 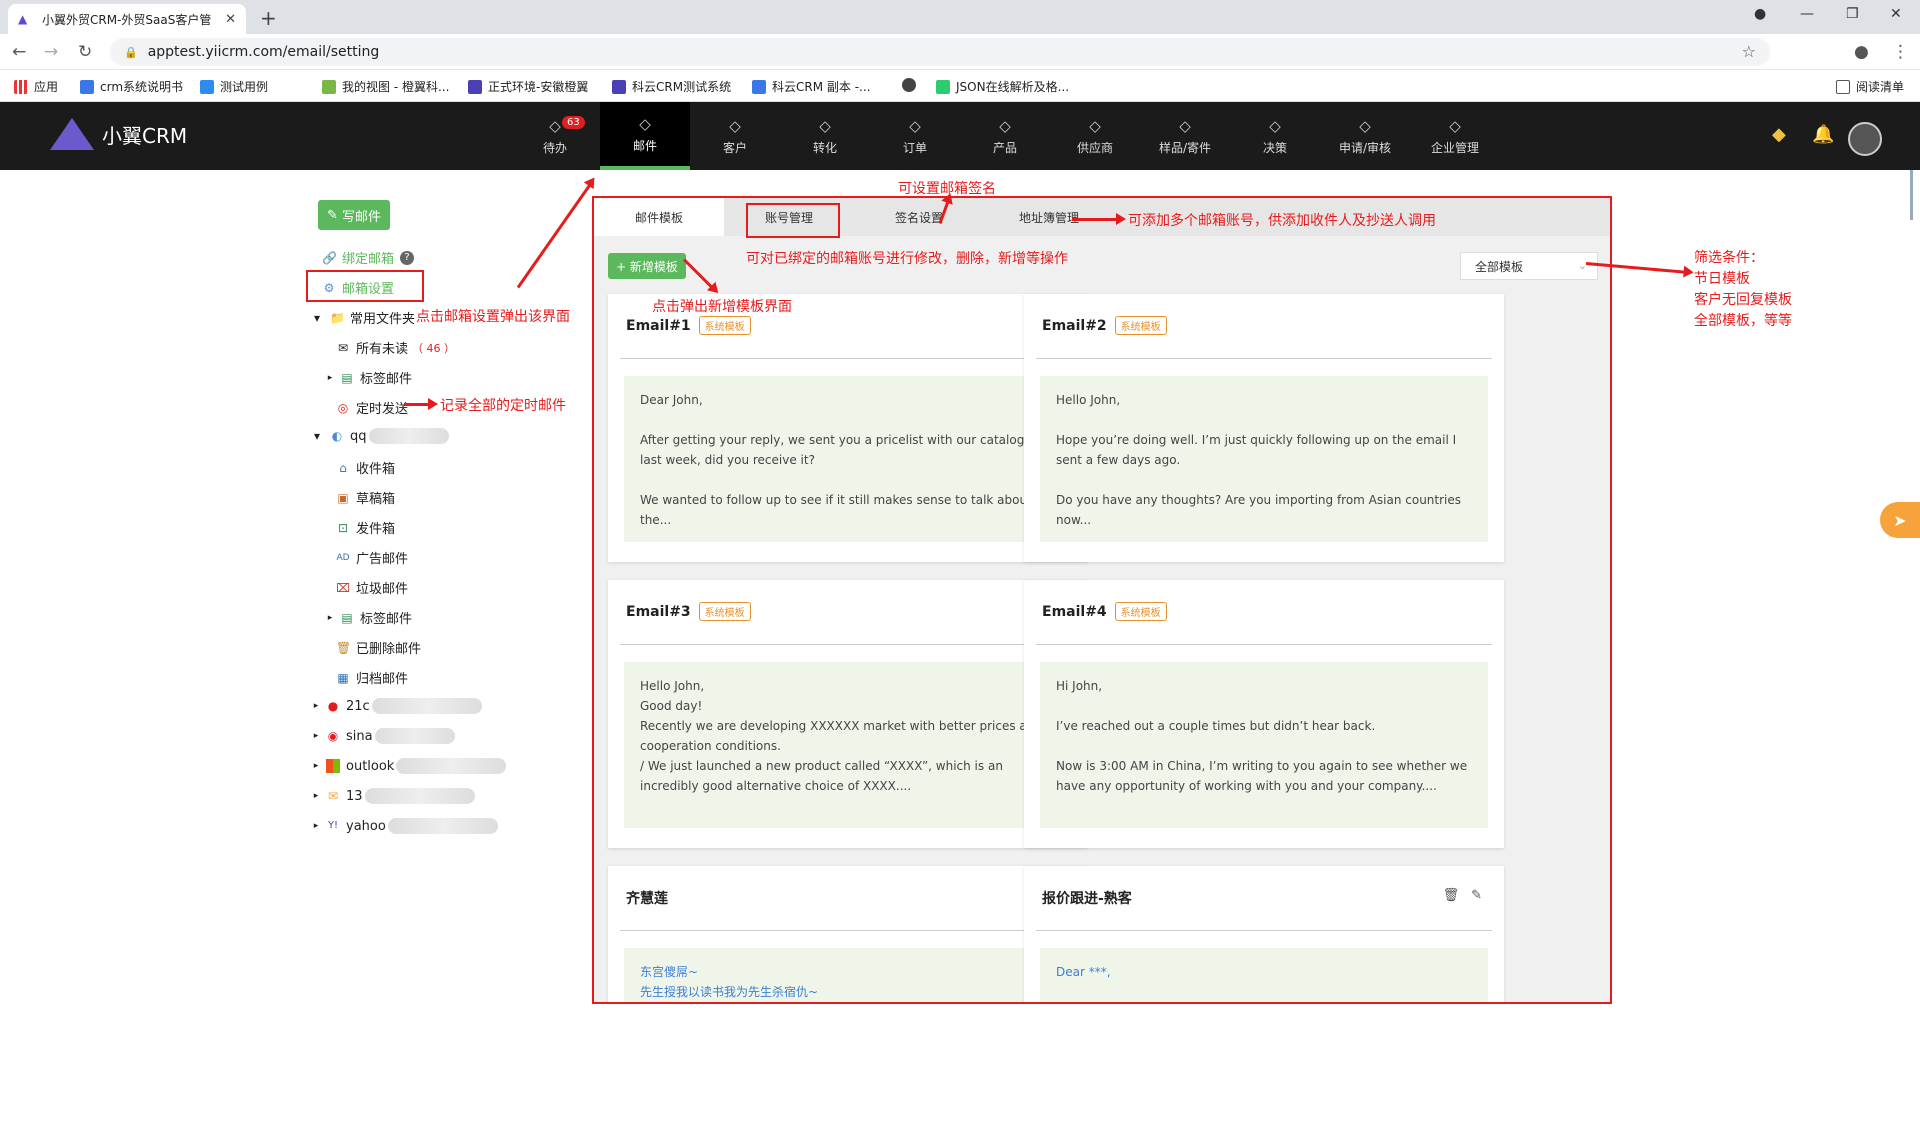 I want to click on item-label: 收件箱, so click(x=376, y=469).